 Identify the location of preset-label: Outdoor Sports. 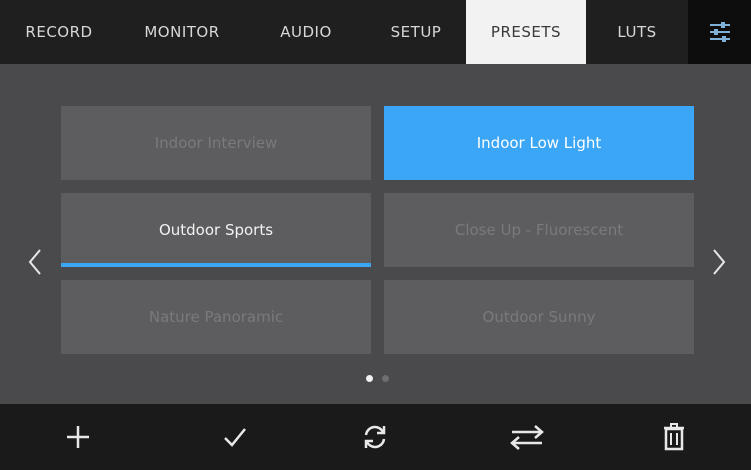
(216, 230).